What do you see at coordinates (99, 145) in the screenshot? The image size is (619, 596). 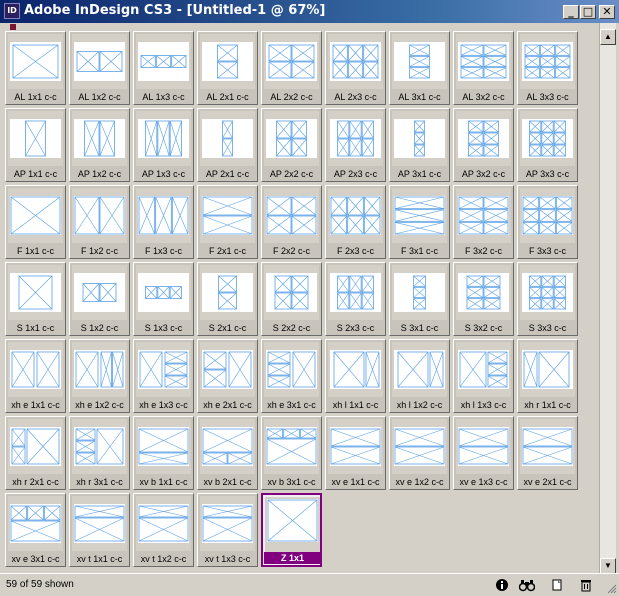 I see `library-item: AP 1x2 c-c` at bounding box center [99, 145].